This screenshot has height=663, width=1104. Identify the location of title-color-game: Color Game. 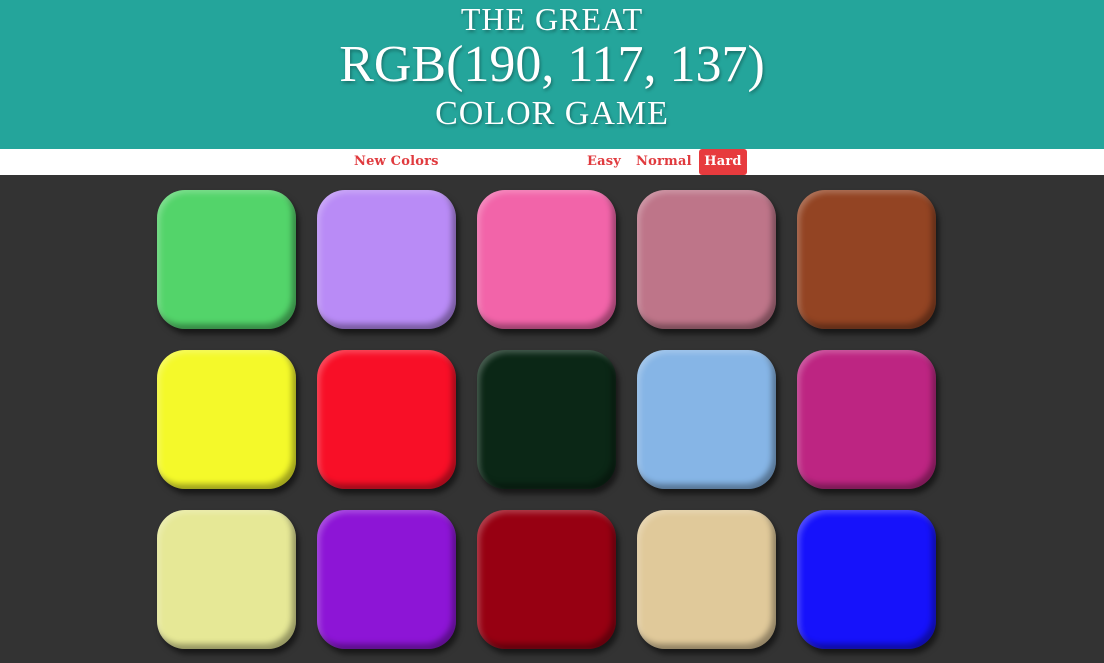
(552, 113).